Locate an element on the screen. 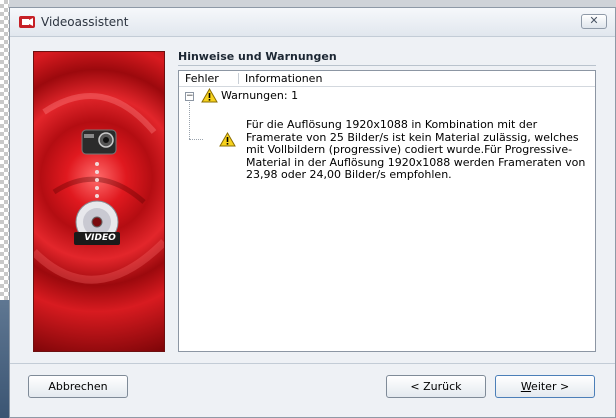  window-title: Videoassistent is located at coordinates (85, 22).